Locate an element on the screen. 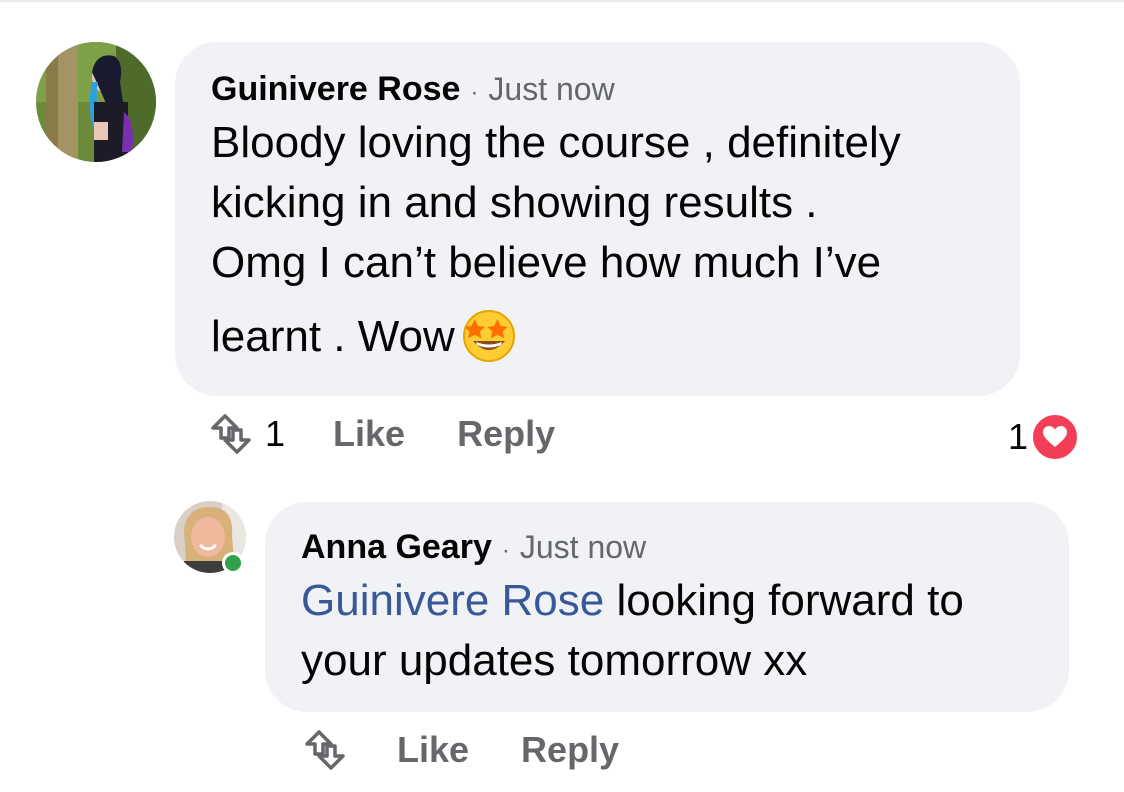 Image resolution: width=1124 pixels, height=792 pixels. comment-body-line: Bloody loving the course , definitely is located at coordinates (556, 142).